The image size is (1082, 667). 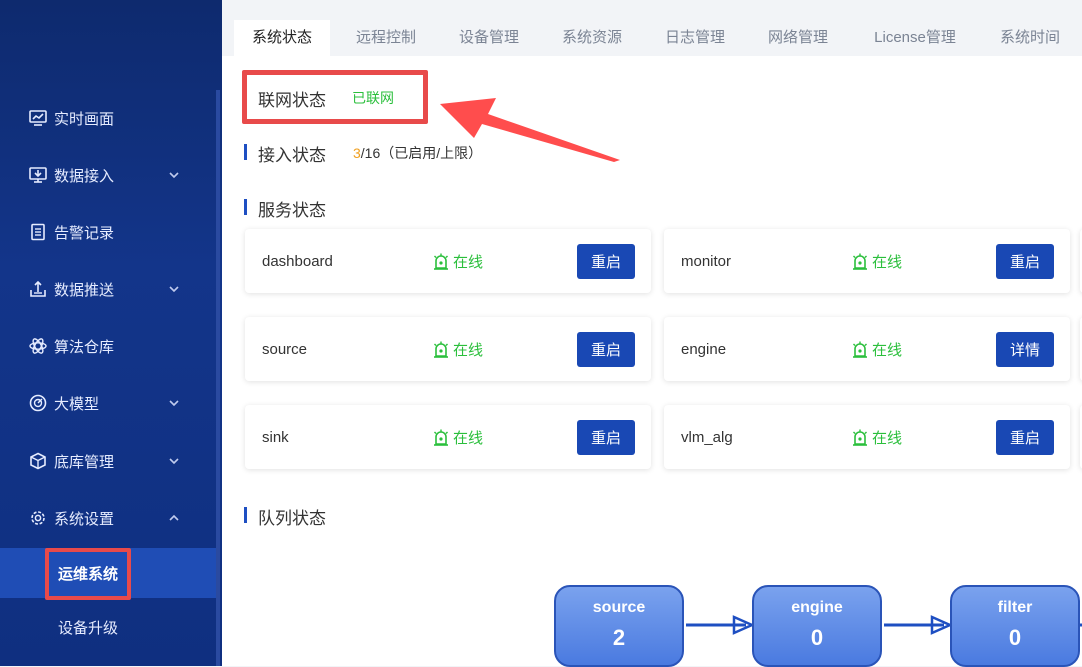 I want to click on sidebar-scrollbar, so click(x=218, y=378).